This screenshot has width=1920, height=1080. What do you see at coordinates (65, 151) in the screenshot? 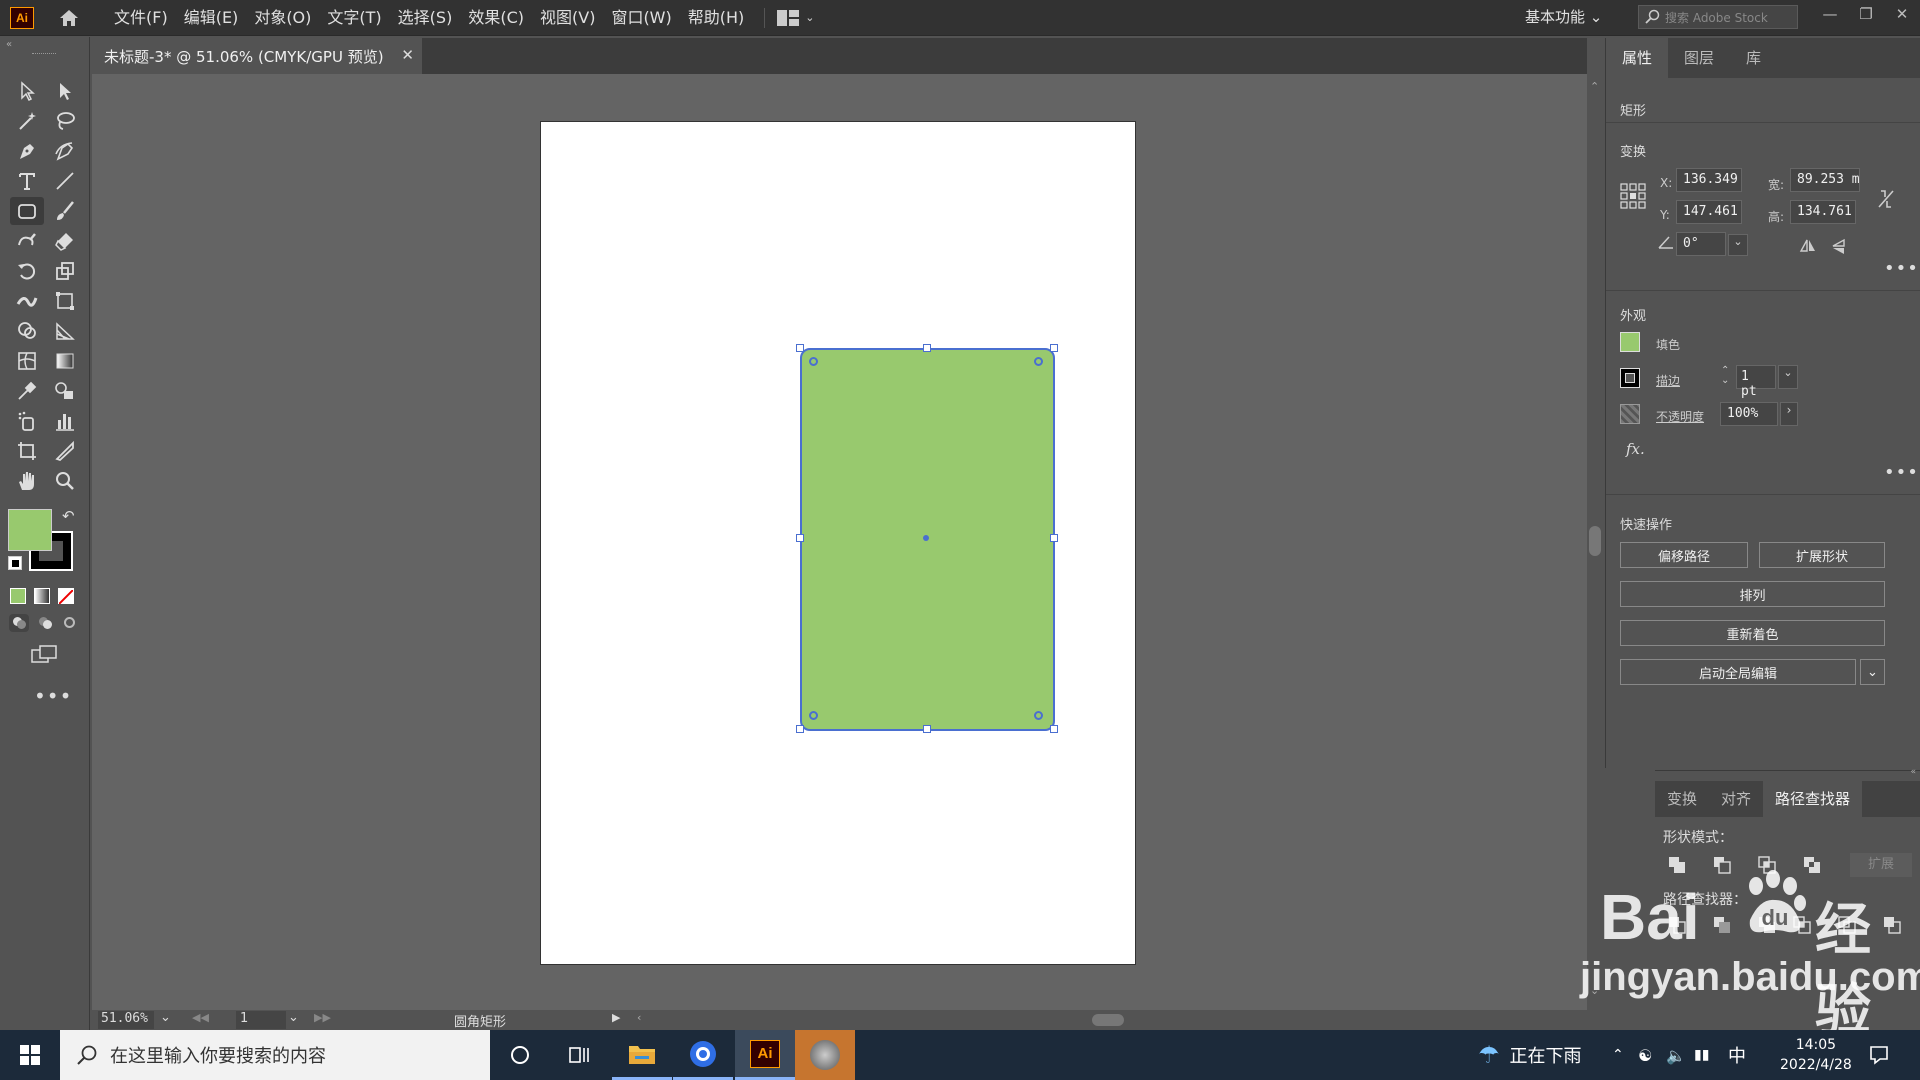
I see `curvature-tool-icon` at bounding box center [65, 151].